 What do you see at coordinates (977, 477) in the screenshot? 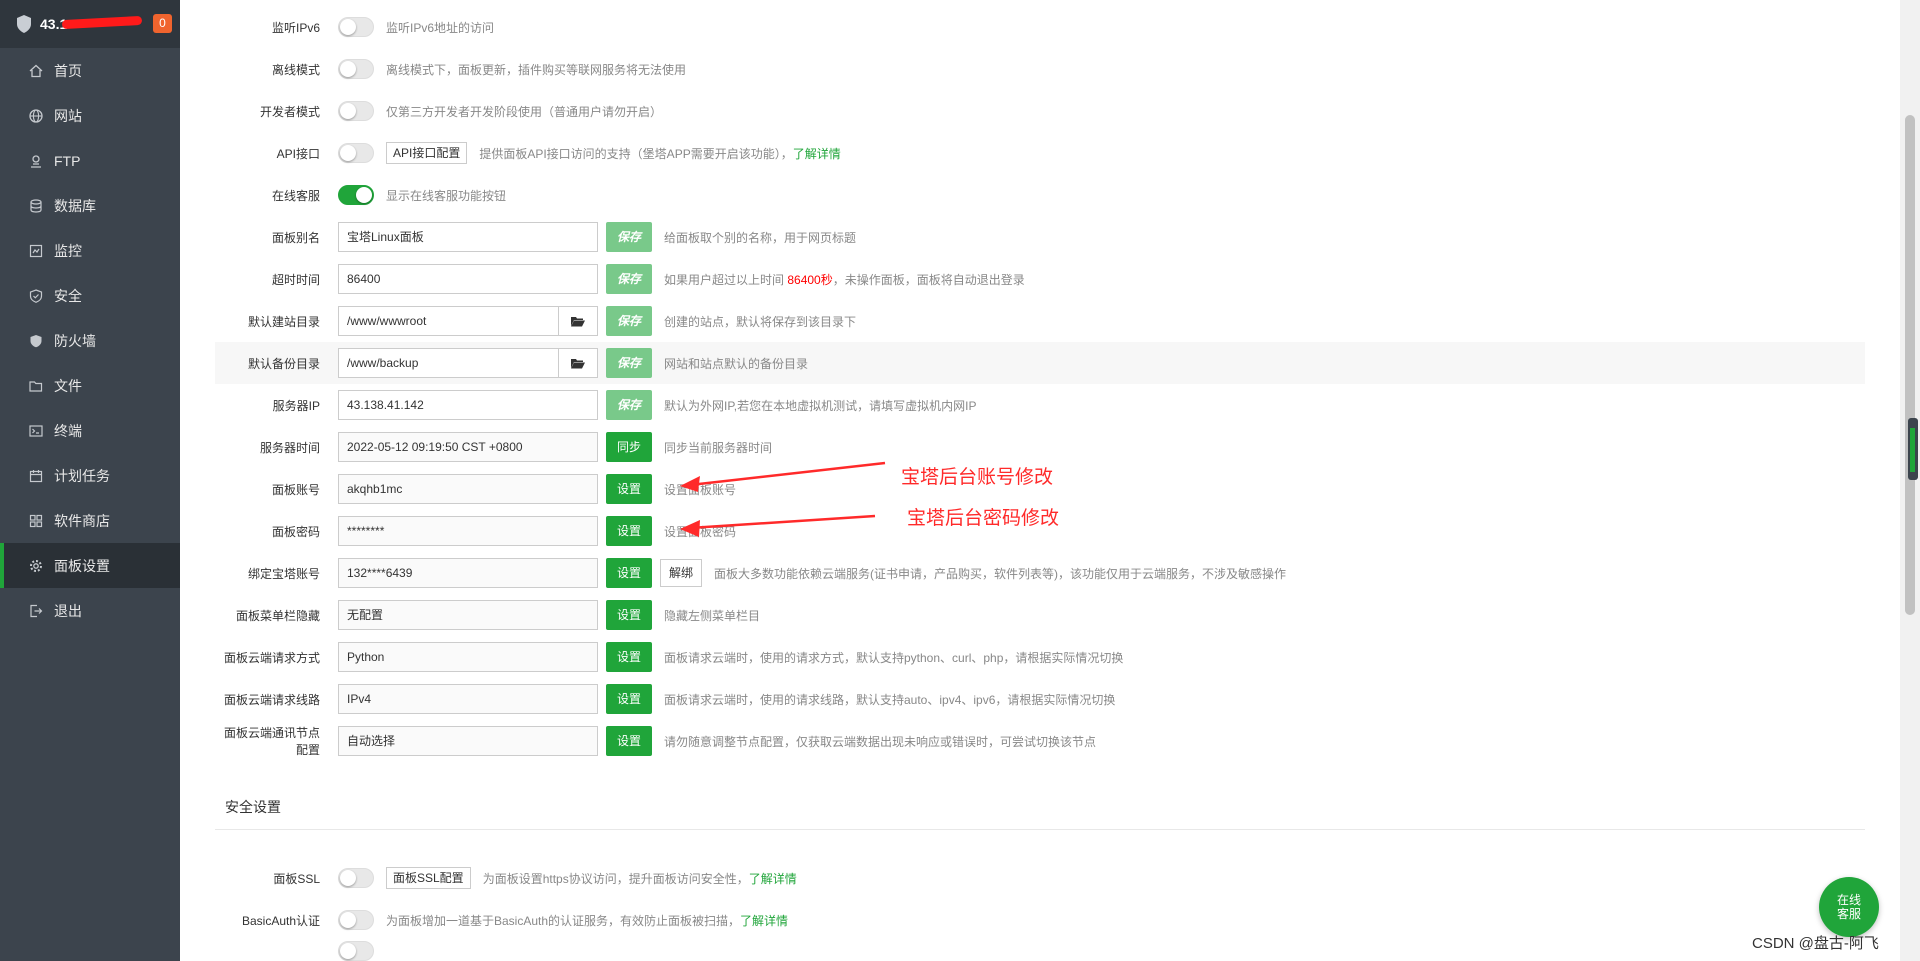
I see `account-annotation: 宝塔后台账号修改` at bounding box center [977, 477].